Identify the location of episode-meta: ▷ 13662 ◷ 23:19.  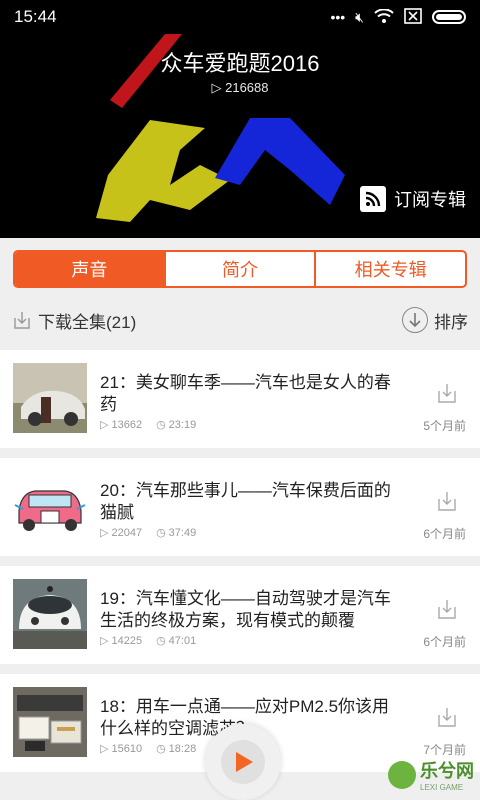
(148, 425).